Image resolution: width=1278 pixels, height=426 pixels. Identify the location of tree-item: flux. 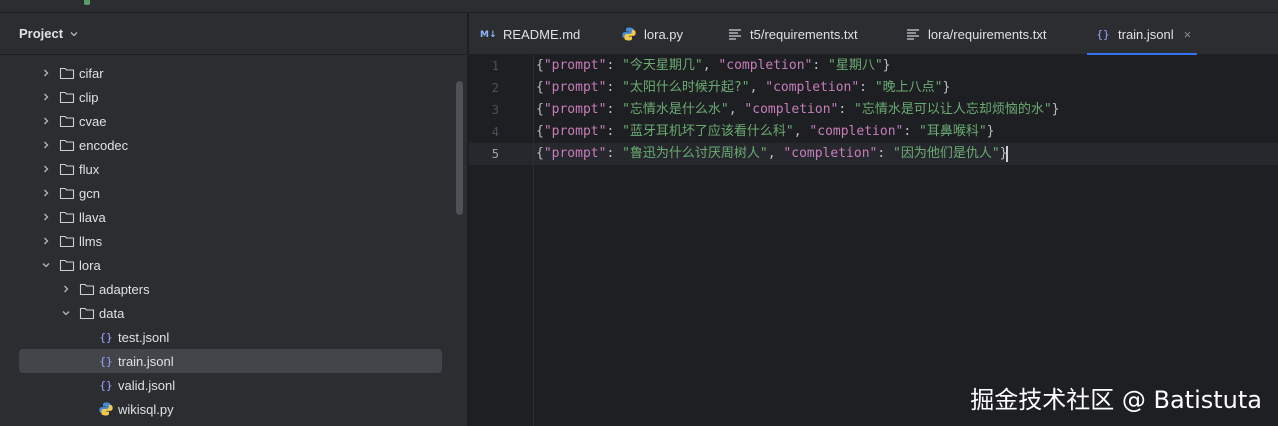
(230, 169).